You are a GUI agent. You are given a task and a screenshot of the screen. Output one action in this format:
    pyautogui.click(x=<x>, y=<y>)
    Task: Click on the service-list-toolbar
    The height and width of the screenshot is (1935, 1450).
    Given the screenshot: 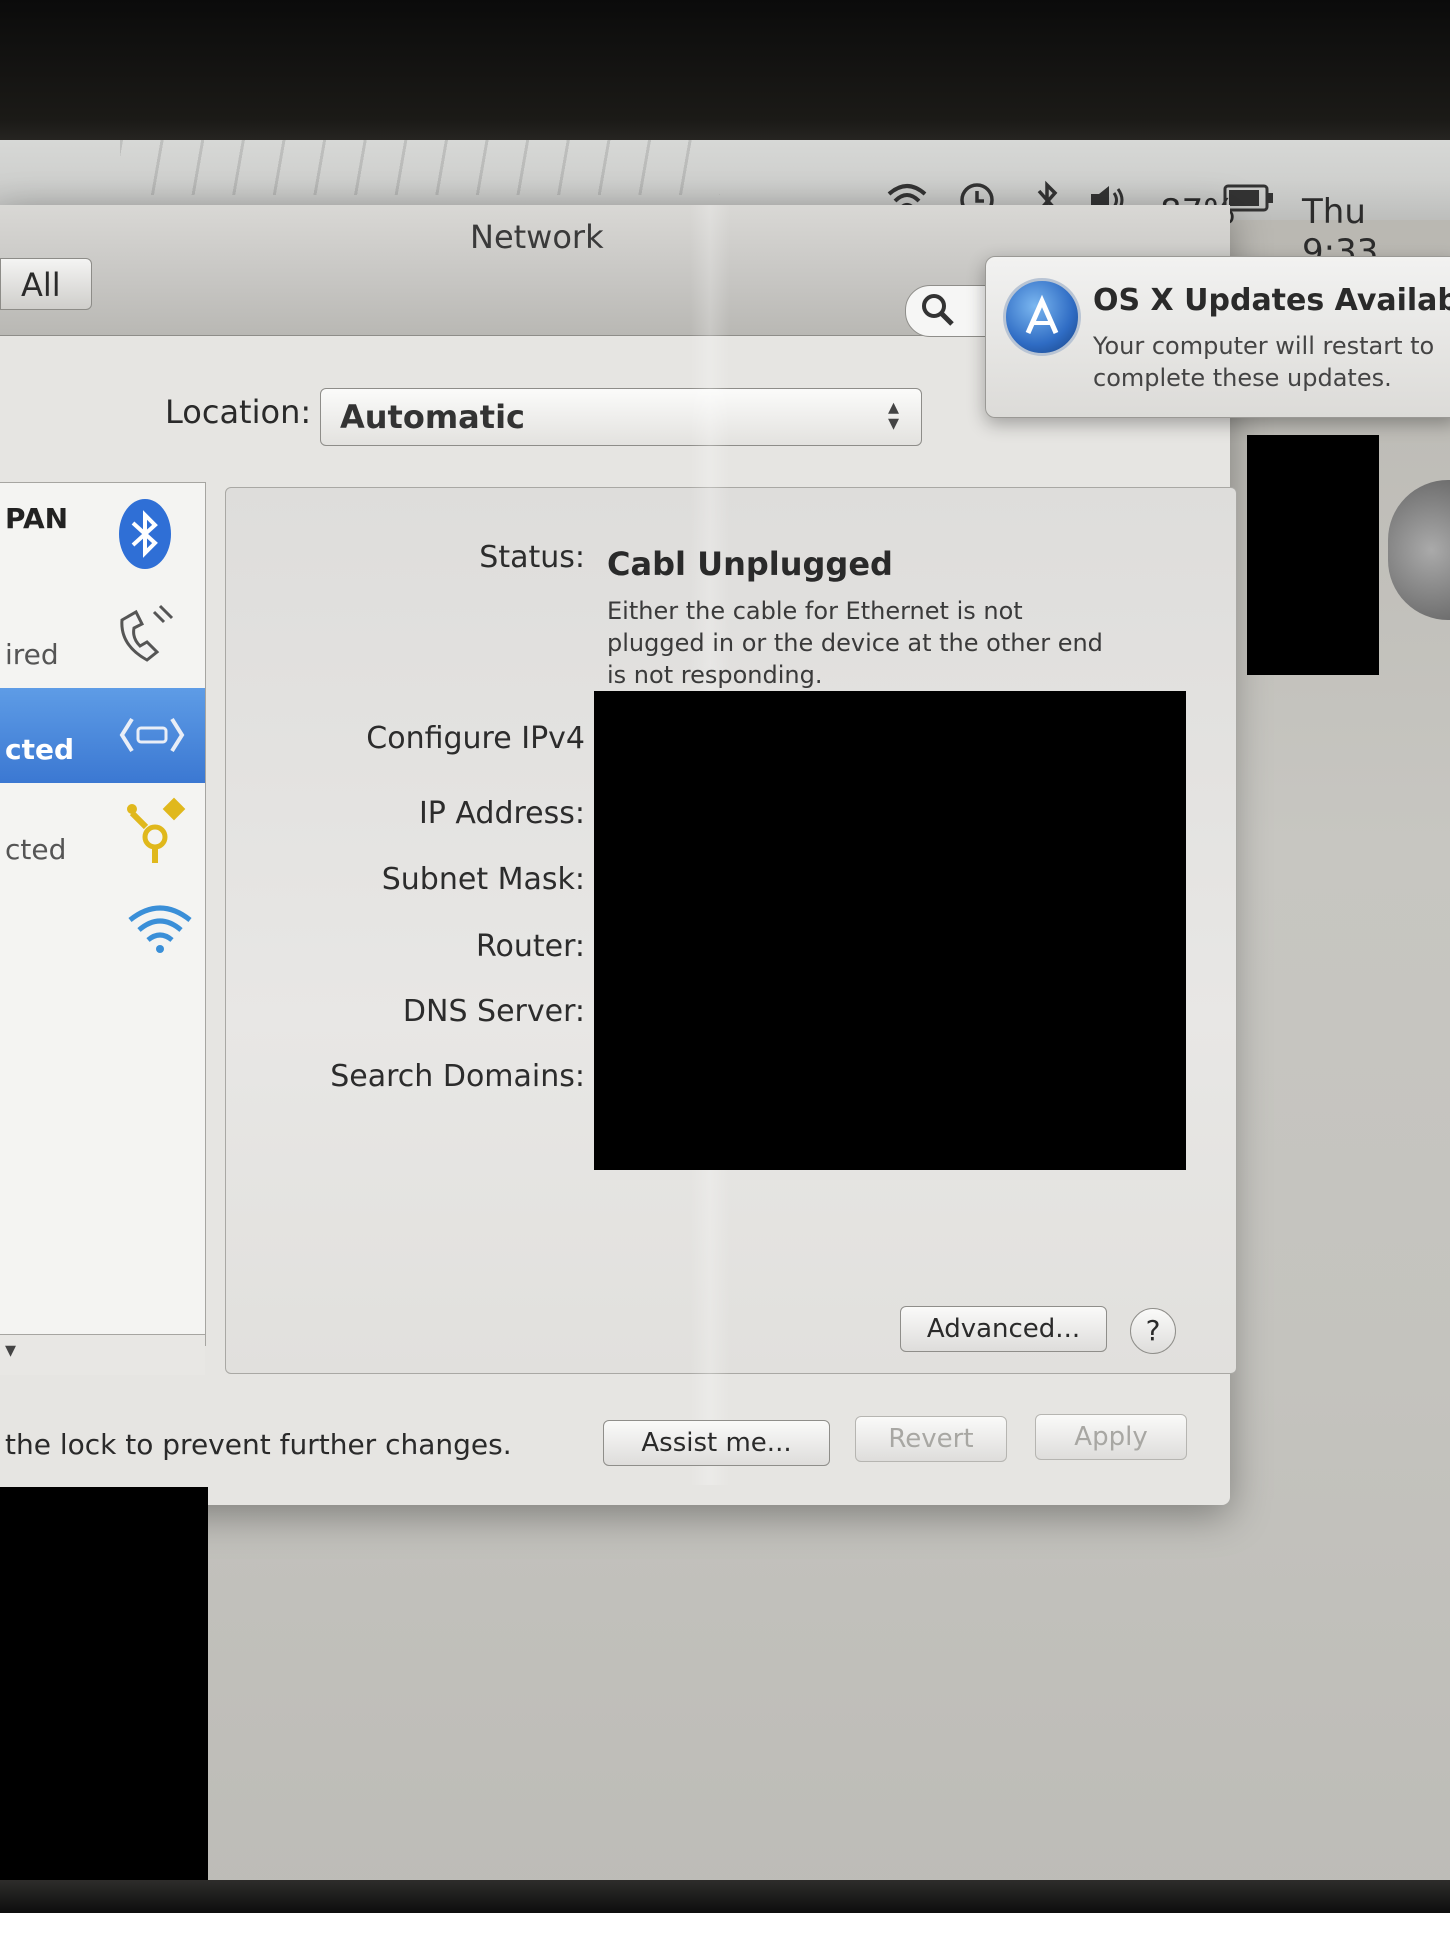 What is the action you would take?
    pyautogui.click(x=102, y=1354)
    